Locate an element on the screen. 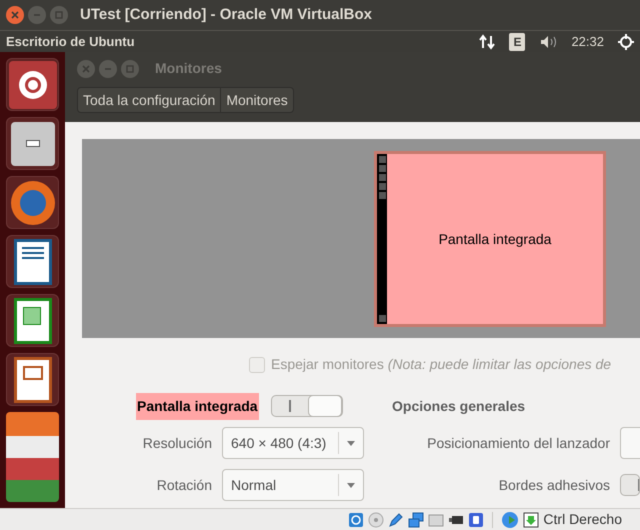 The height and width of the screenshot is (530, 640). pen-icon is located at coordinates (396, 520).